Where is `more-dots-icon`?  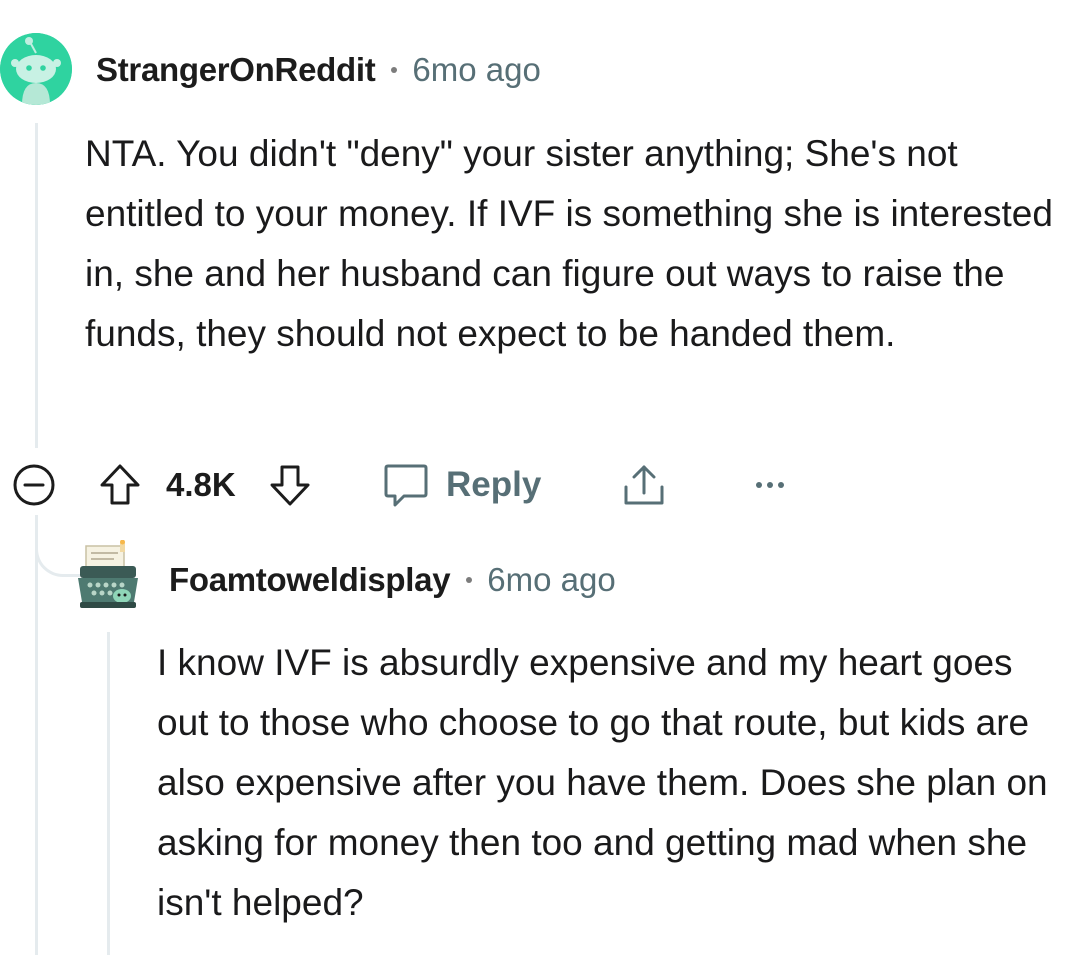 more-dots-icon is located at coordinates (770, 485).